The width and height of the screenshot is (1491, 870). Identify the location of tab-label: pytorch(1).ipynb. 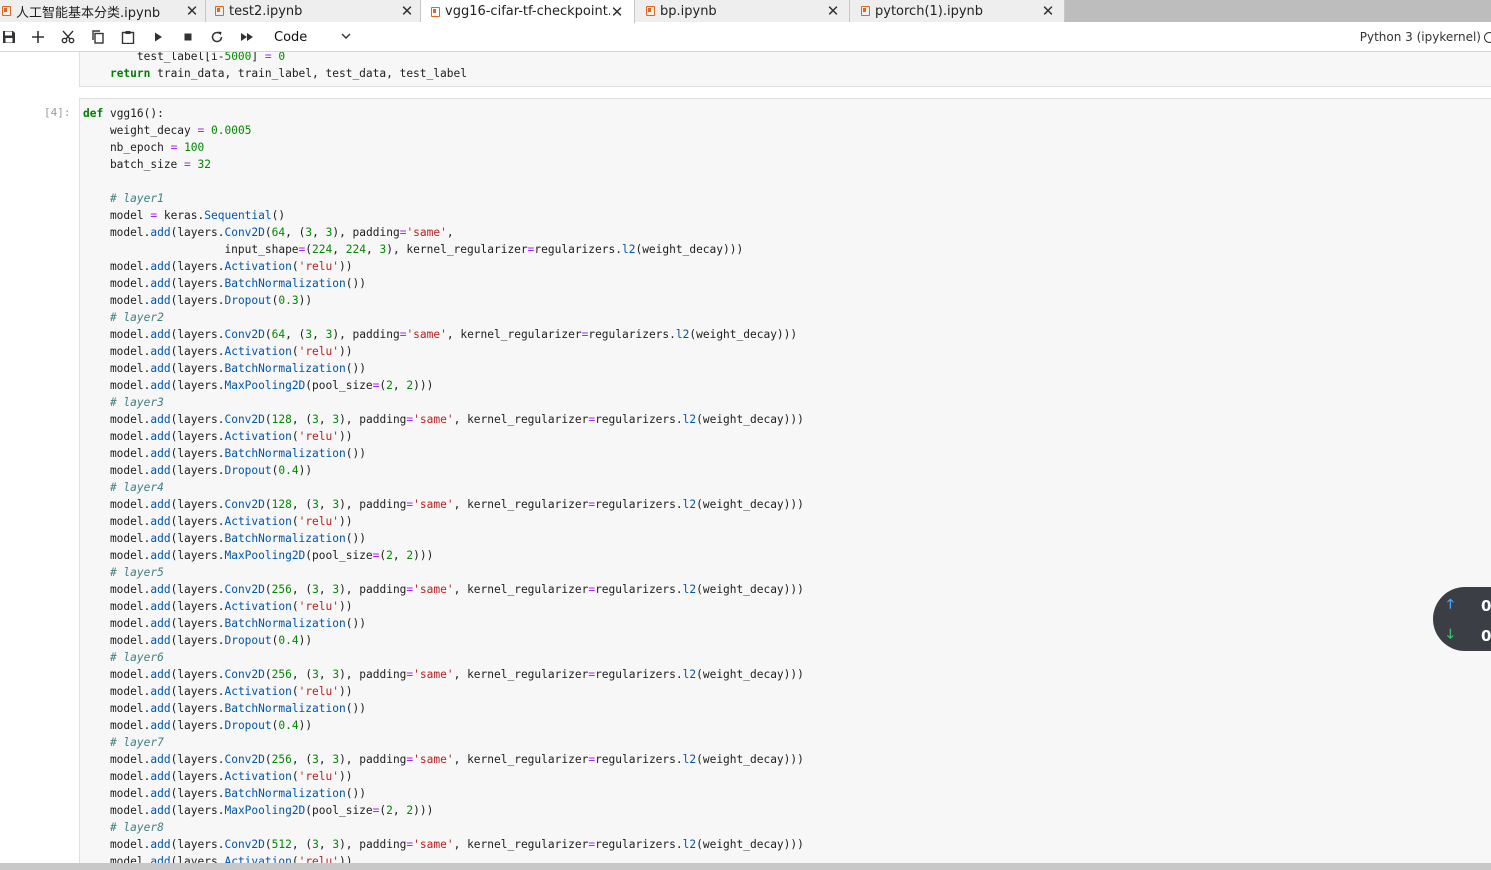
(929, 11).